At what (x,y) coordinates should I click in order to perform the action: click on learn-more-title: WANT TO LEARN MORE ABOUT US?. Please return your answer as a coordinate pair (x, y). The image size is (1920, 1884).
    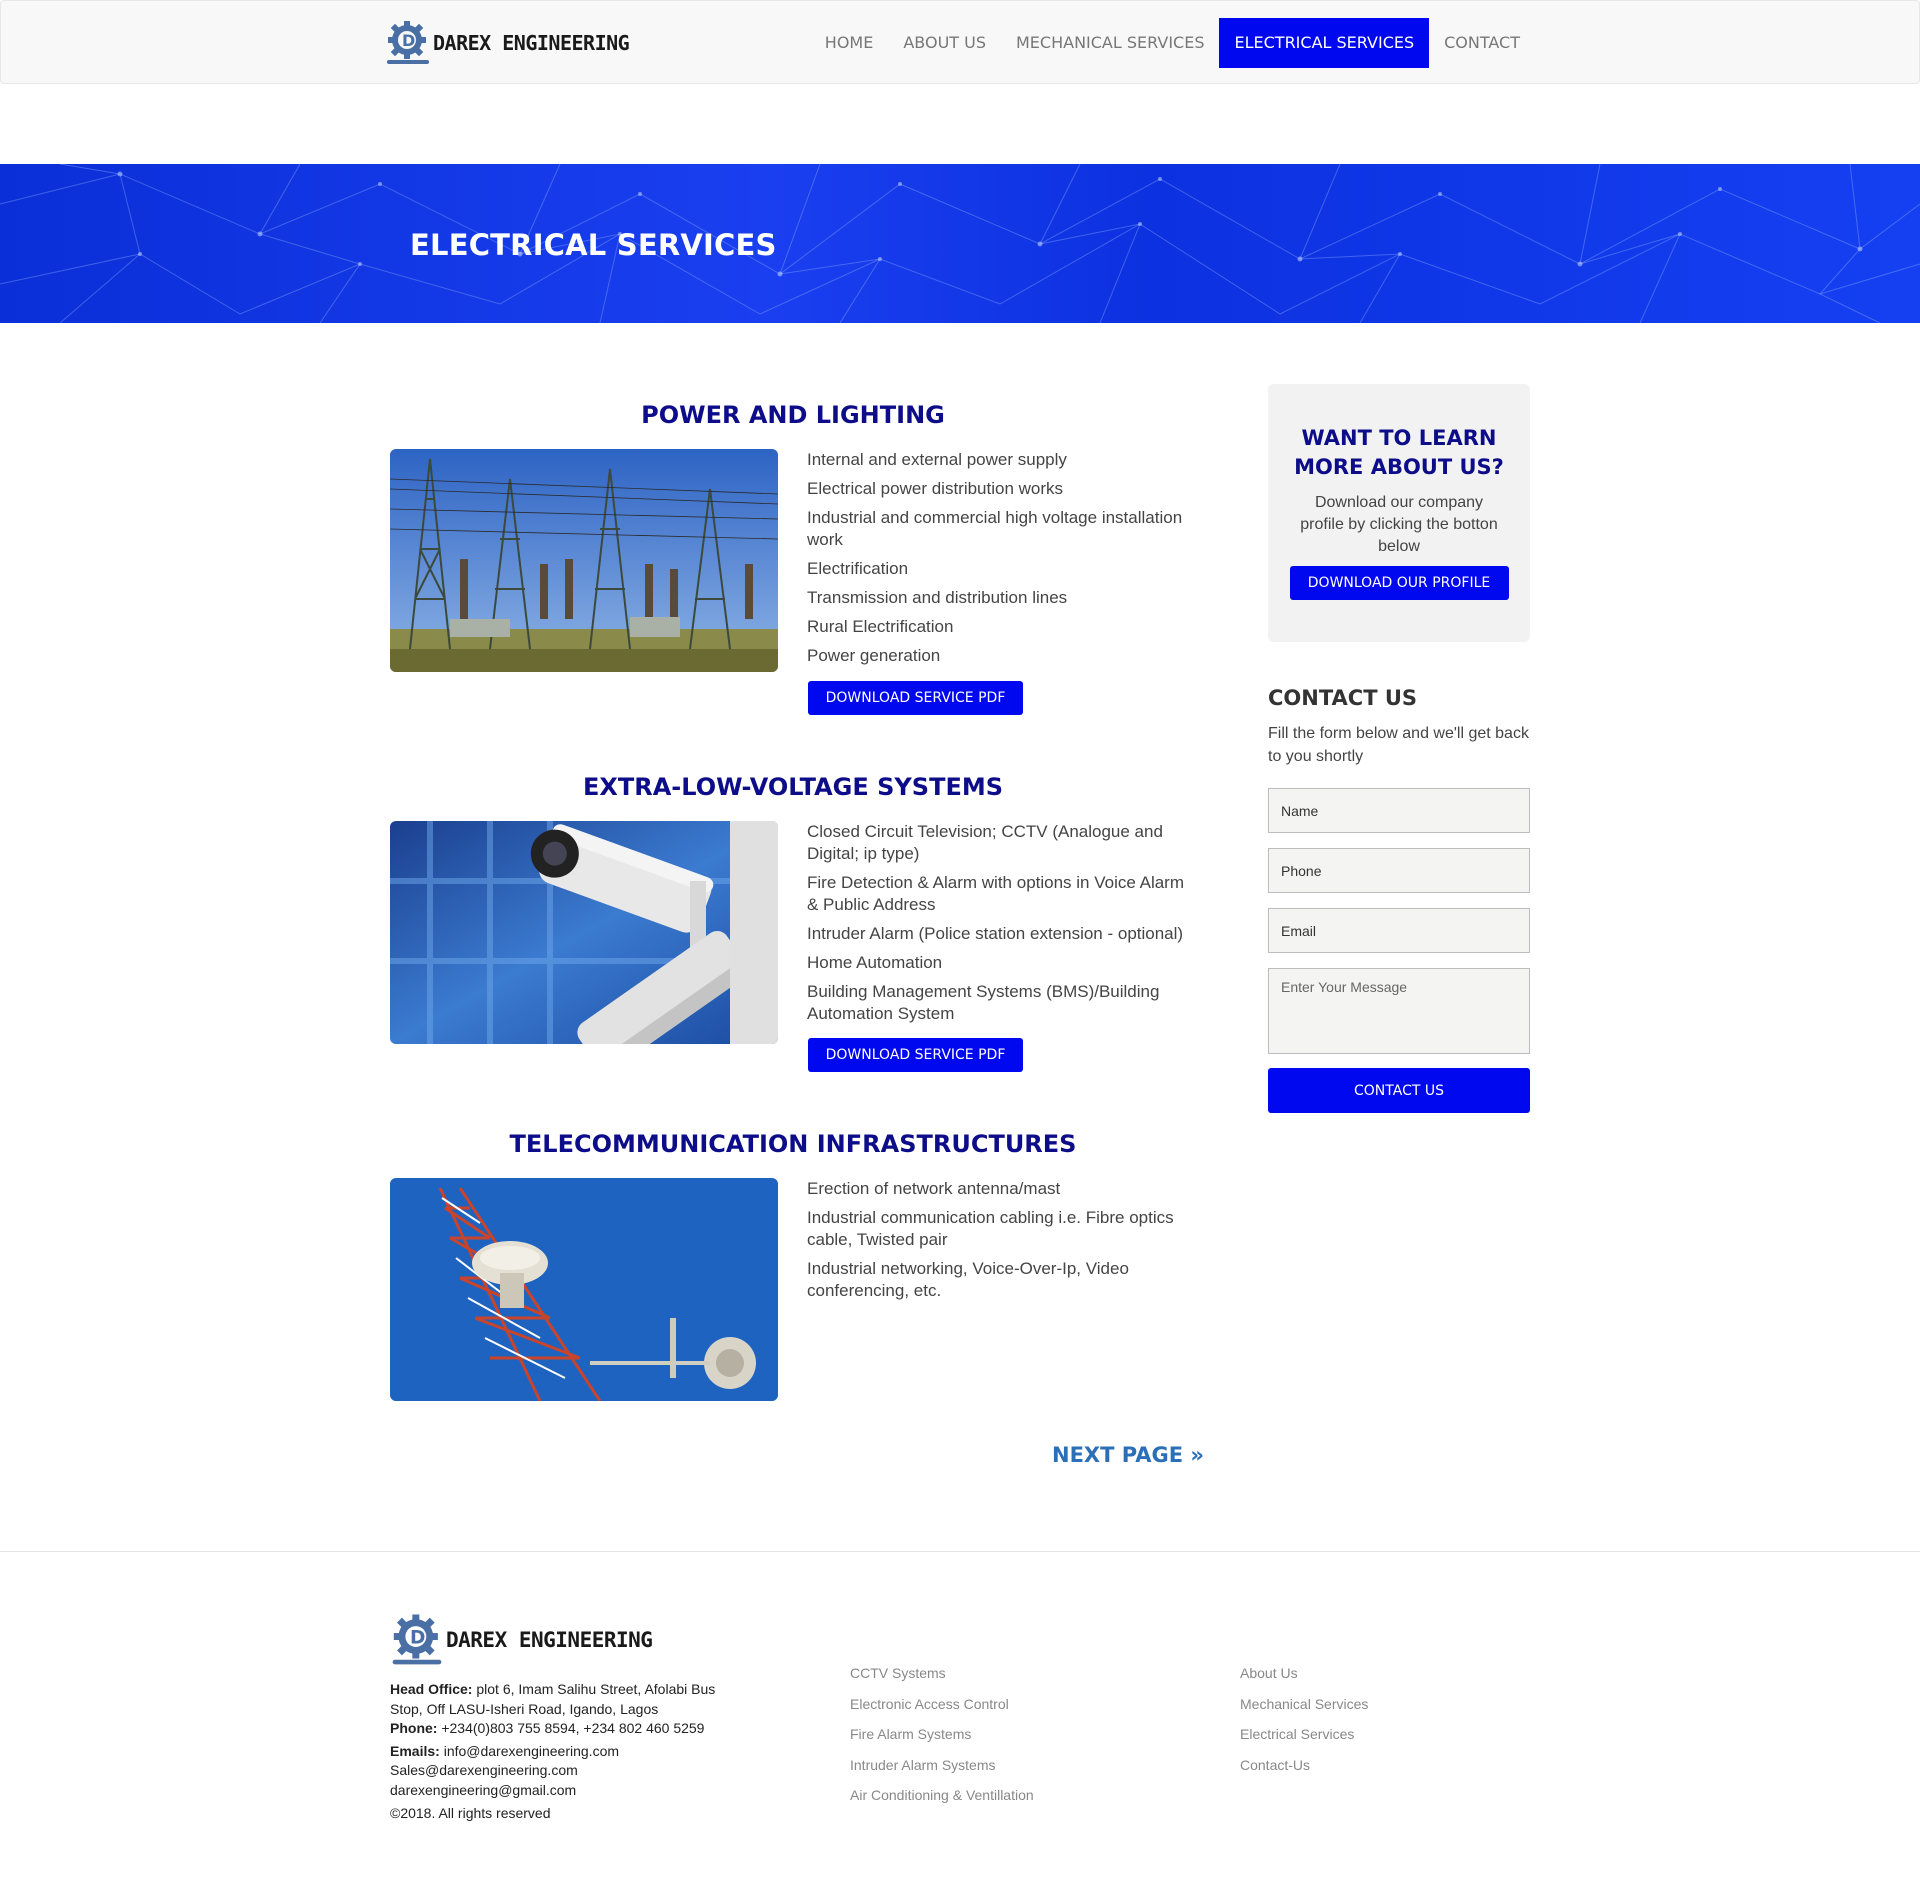
    Looking at the image, I should click on (1399, 452).